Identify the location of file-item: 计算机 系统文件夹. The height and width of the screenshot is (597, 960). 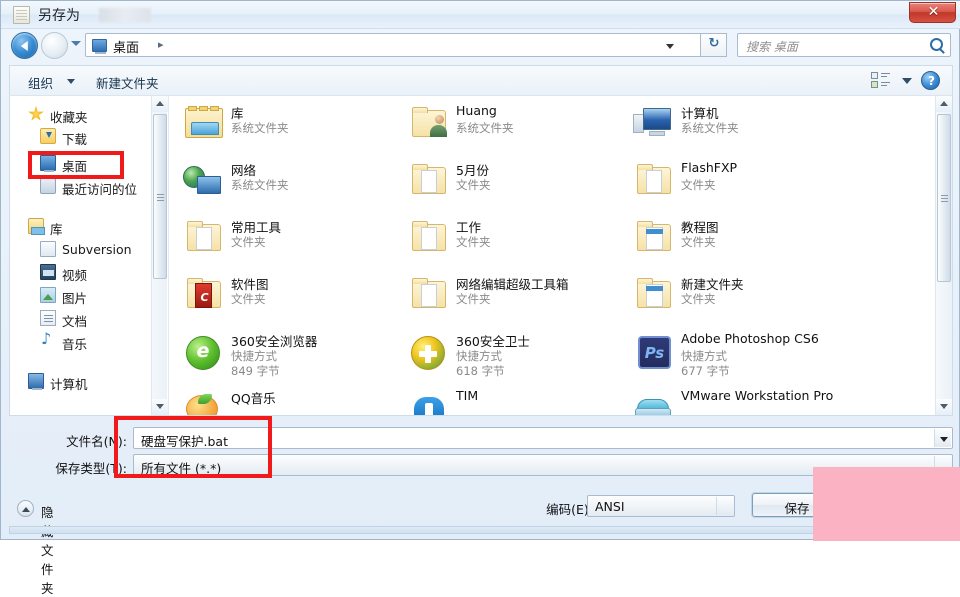
(739, 127).